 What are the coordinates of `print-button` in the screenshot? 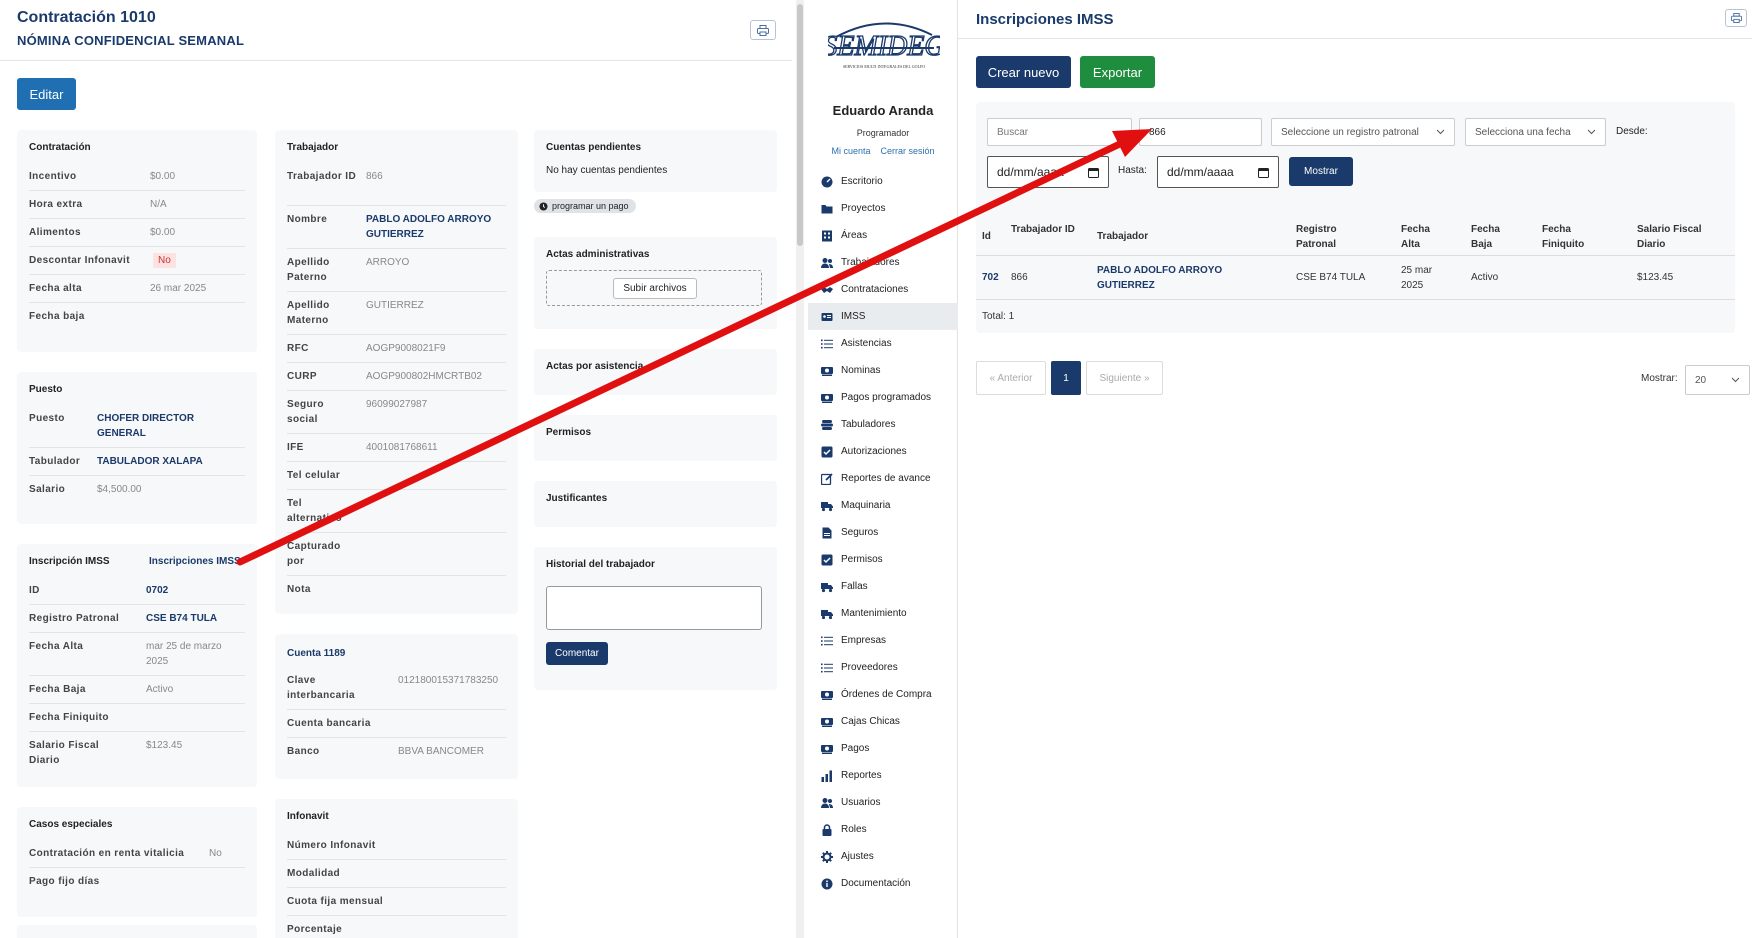 It's located at (763, 30).